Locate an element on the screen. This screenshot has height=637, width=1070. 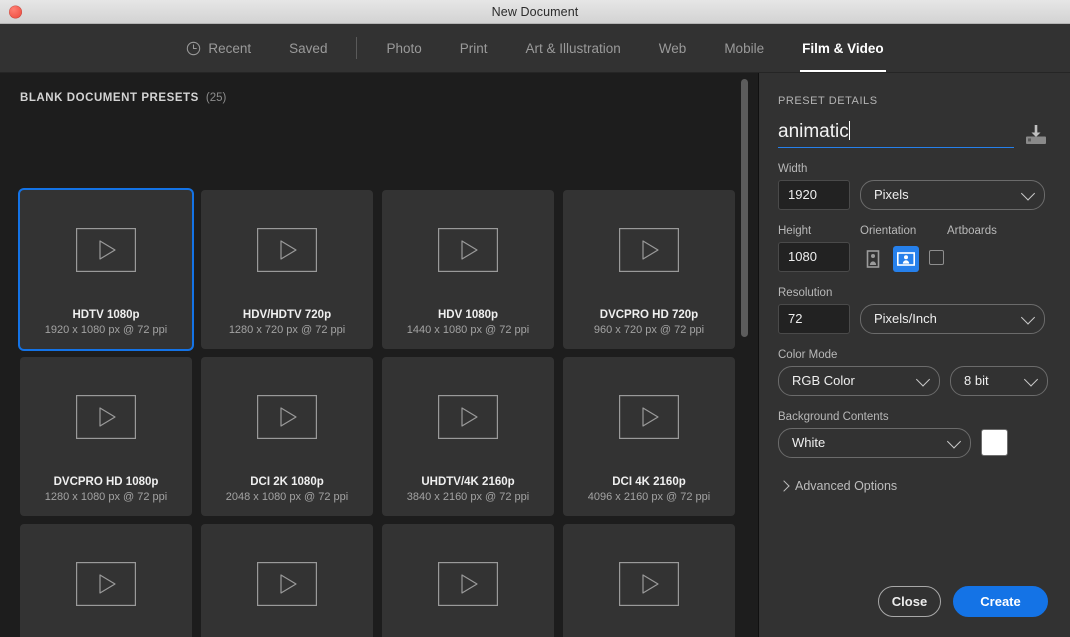
resolution-label: Resolution is located at coordinates (805, 292).